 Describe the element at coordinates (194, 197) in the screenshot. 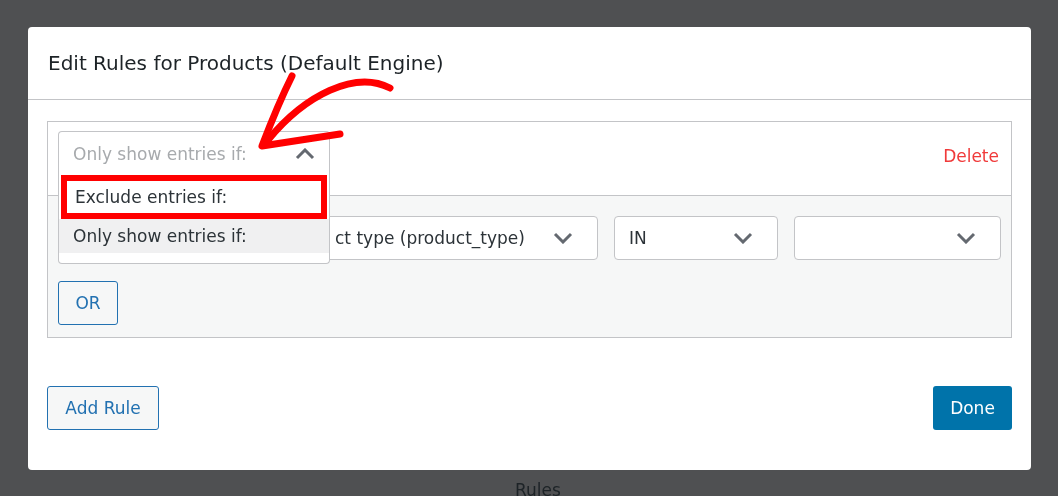

I see `dropdown-option: Exclude entries if:` at that location.